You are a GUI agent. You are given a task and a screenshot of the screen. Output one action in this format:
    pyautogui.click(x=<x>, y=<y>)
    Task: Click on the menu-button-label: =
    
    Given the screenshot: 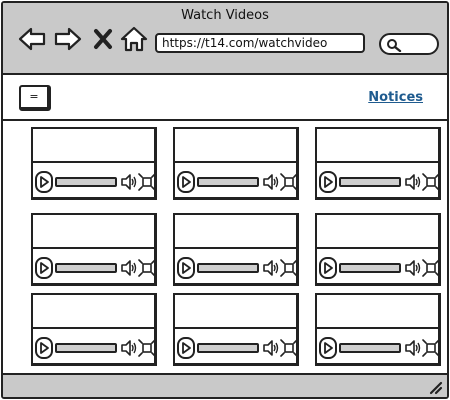 What is the action you would take?
    pyautogui.click(x=34, y=96)
    